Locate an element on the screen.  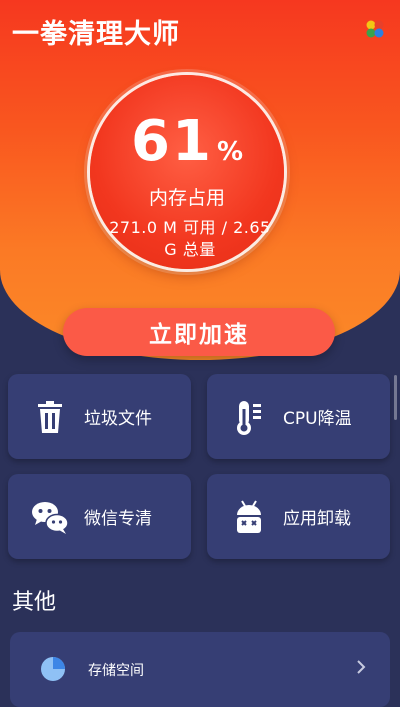
cpu-cooling-tile: CPU降温 is located at coordinates (298, 416).